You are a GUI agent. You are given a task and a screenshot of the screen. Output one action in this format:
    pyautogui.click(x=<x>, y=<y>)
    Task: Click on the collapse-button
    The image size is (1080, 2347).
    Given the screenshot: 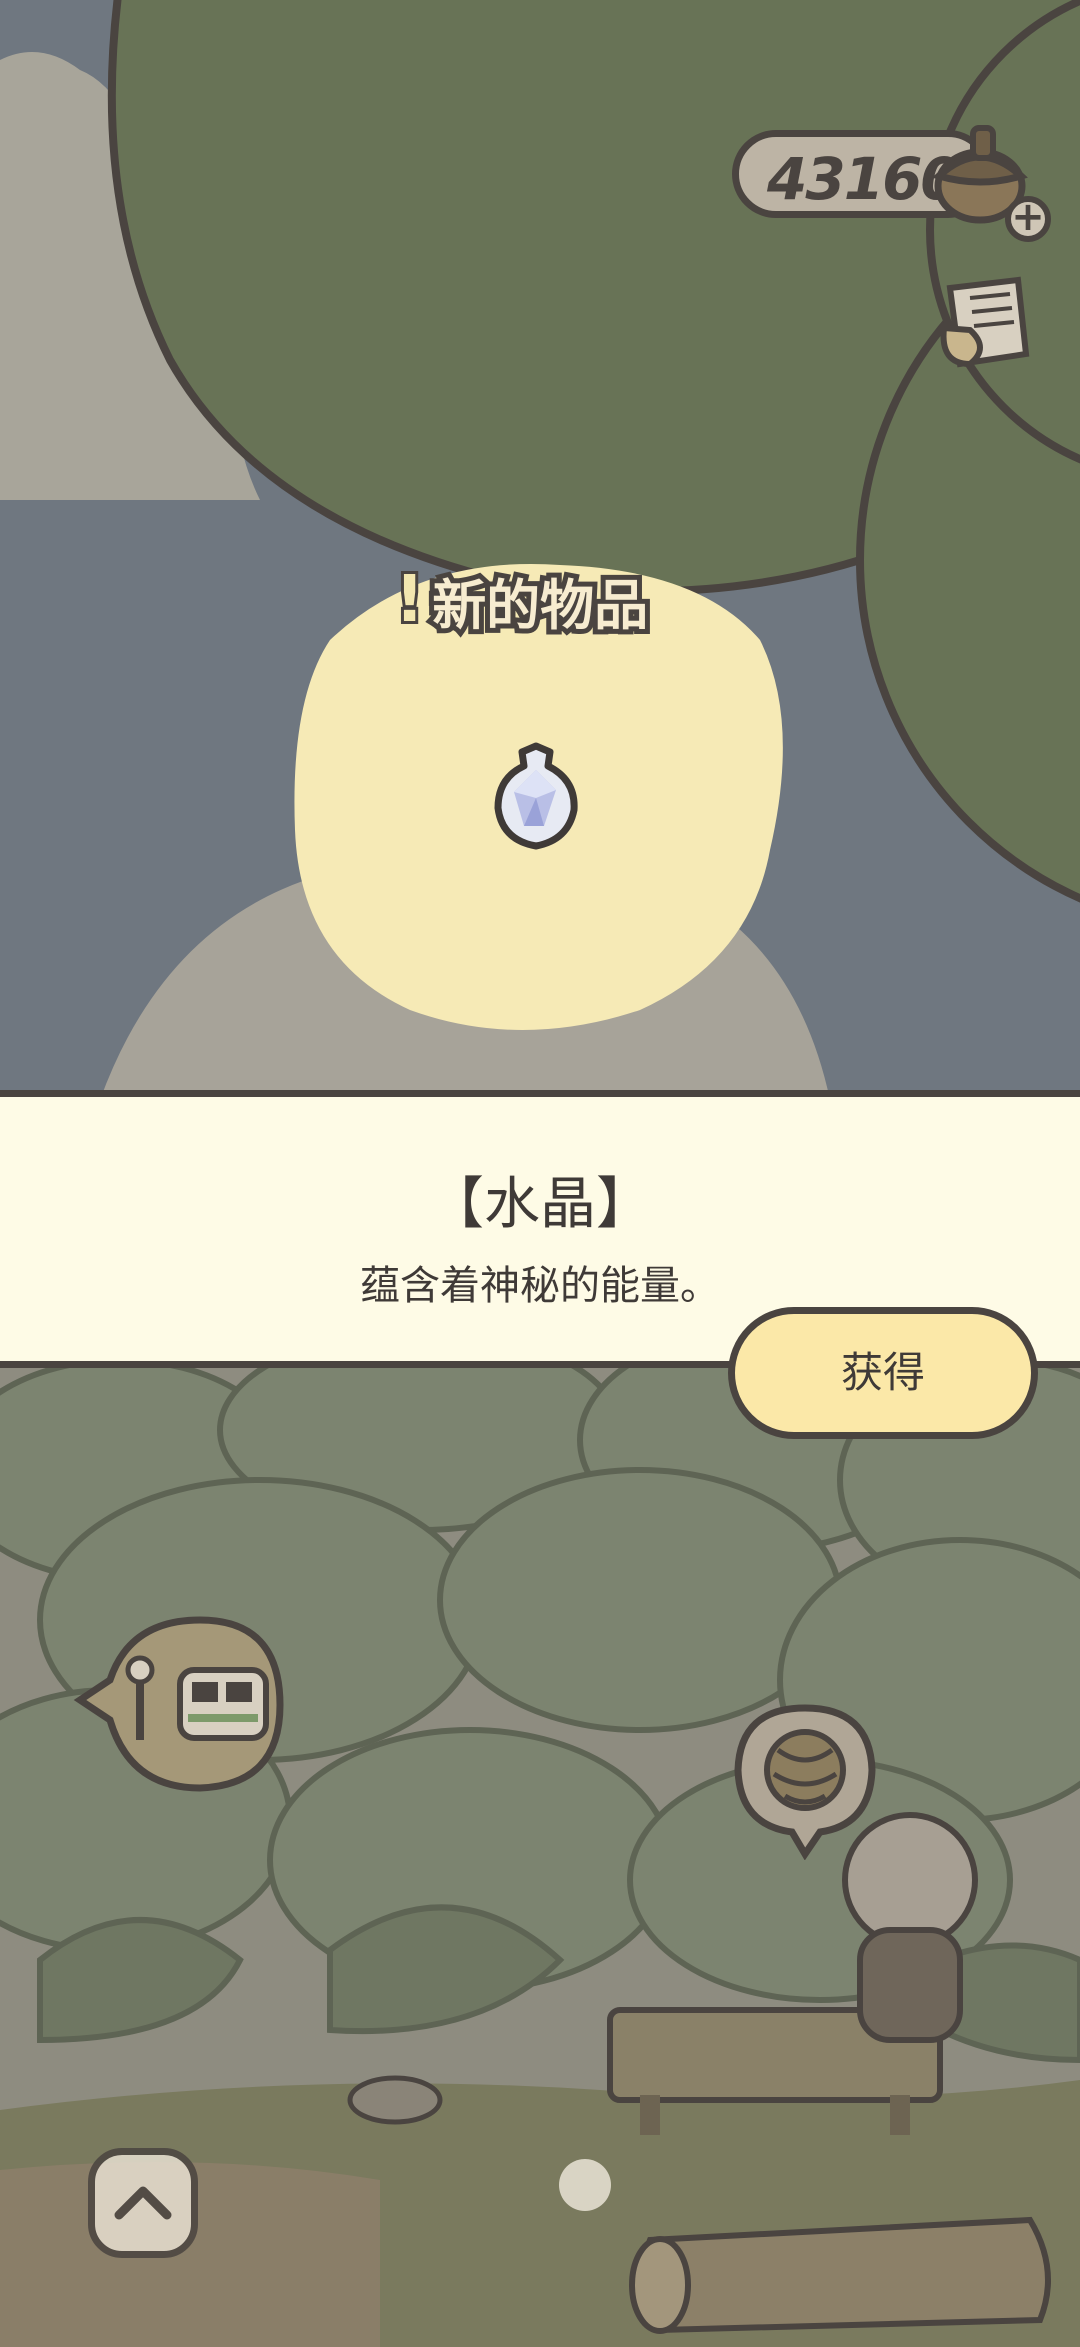 What is the action you would take?
    pyautogui.click(x=143, y=2203)
    